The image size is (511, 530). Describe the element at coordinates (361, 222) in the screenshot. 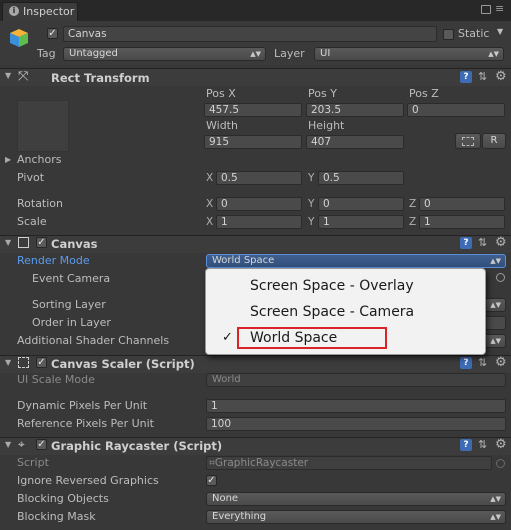

I see `scale-y-field: 1` at that location.